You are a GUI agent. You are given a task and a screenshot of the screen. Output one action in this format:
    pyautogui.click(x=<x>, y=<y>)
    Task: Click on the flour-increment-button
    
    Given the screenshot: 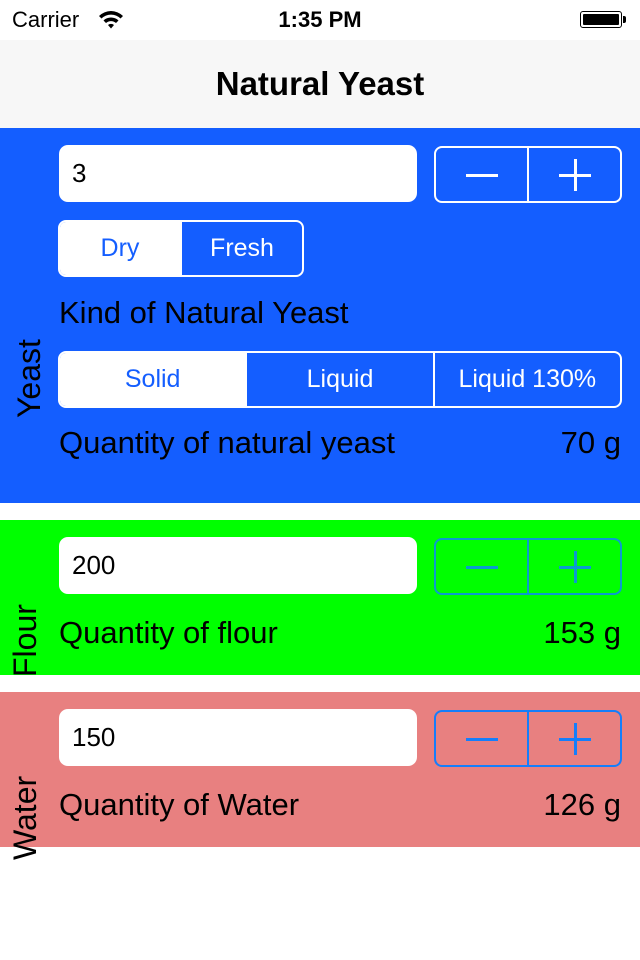 What is the action you would take?
    pyautogui.click(x=573, y=566)
    